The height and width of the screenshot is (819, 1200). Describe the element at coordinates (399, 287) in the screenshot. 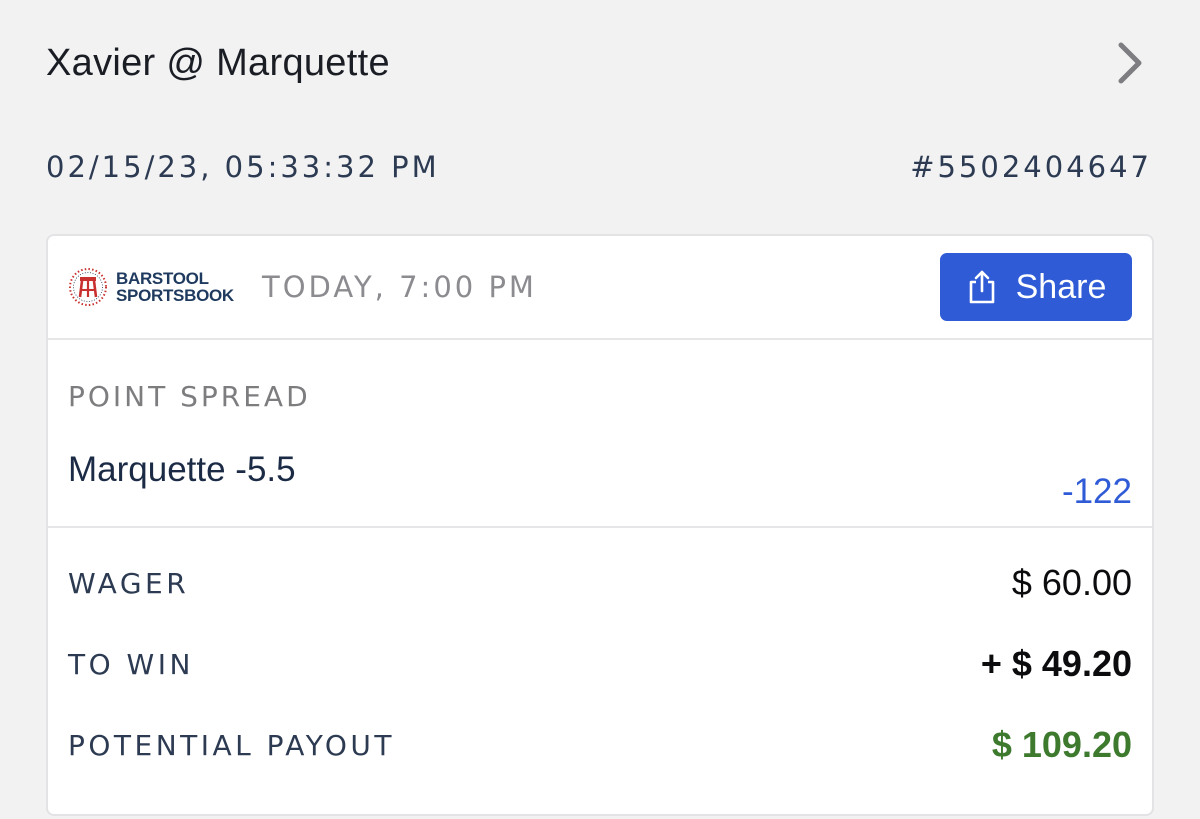

I see `event-start-time: TODAY, 7:00 PM` at that location.